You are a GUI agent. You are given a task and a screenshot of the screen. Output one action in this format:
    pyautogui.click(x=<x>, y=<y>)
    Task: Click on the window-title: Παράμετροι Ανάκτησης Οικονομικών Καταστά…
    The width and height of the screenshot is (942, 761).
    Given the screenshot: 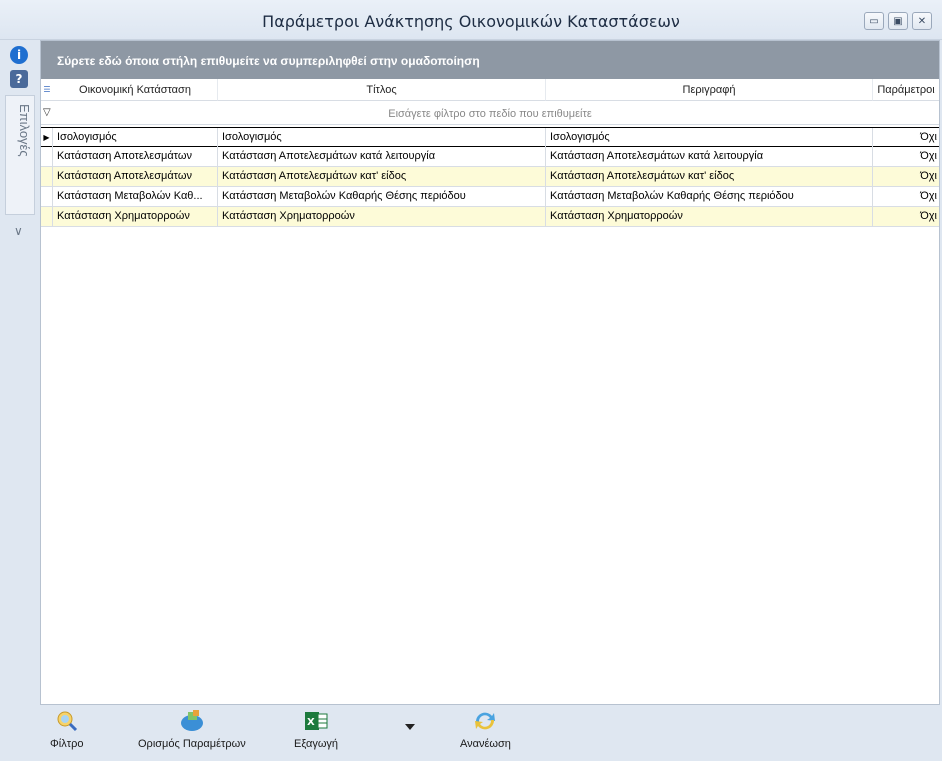 What is the action you would take?
    pyautogui.click(x=471, y=21)
    